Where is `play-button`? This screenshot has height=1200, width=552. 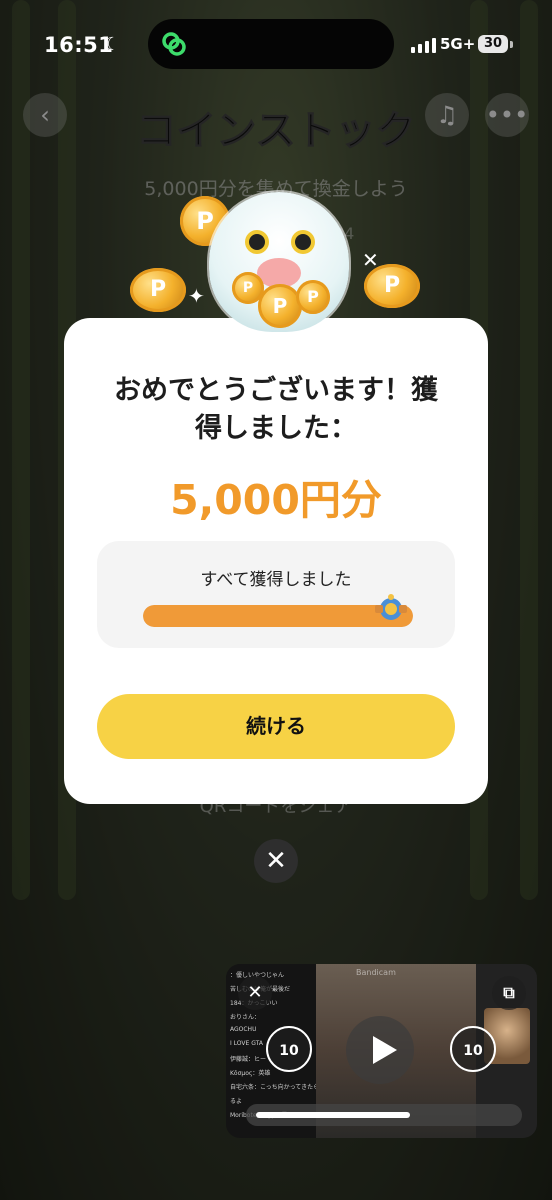 play-button is located at coordinates (380, 1050).